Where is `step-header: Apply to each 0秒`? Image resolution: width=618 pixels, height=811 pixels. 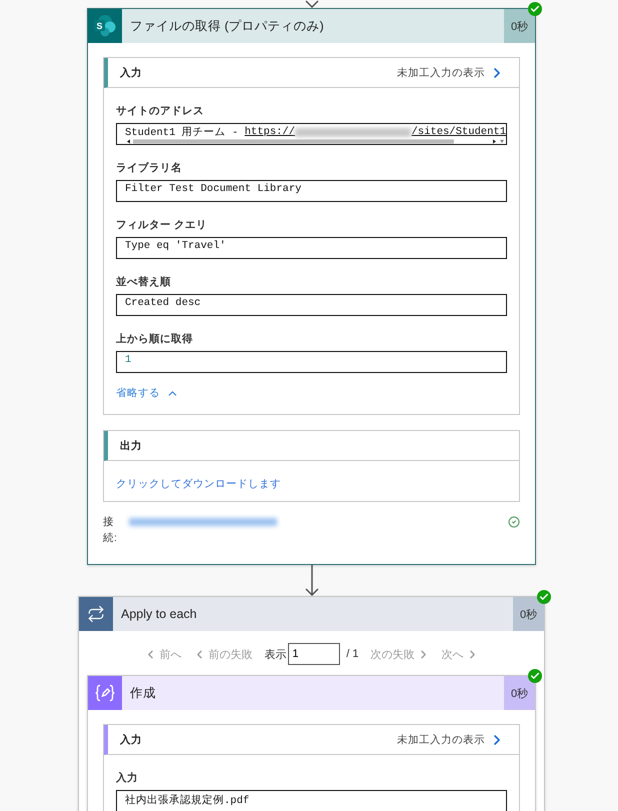 step-header: Apply to each 0秒 is located at coordinates (311, 614).